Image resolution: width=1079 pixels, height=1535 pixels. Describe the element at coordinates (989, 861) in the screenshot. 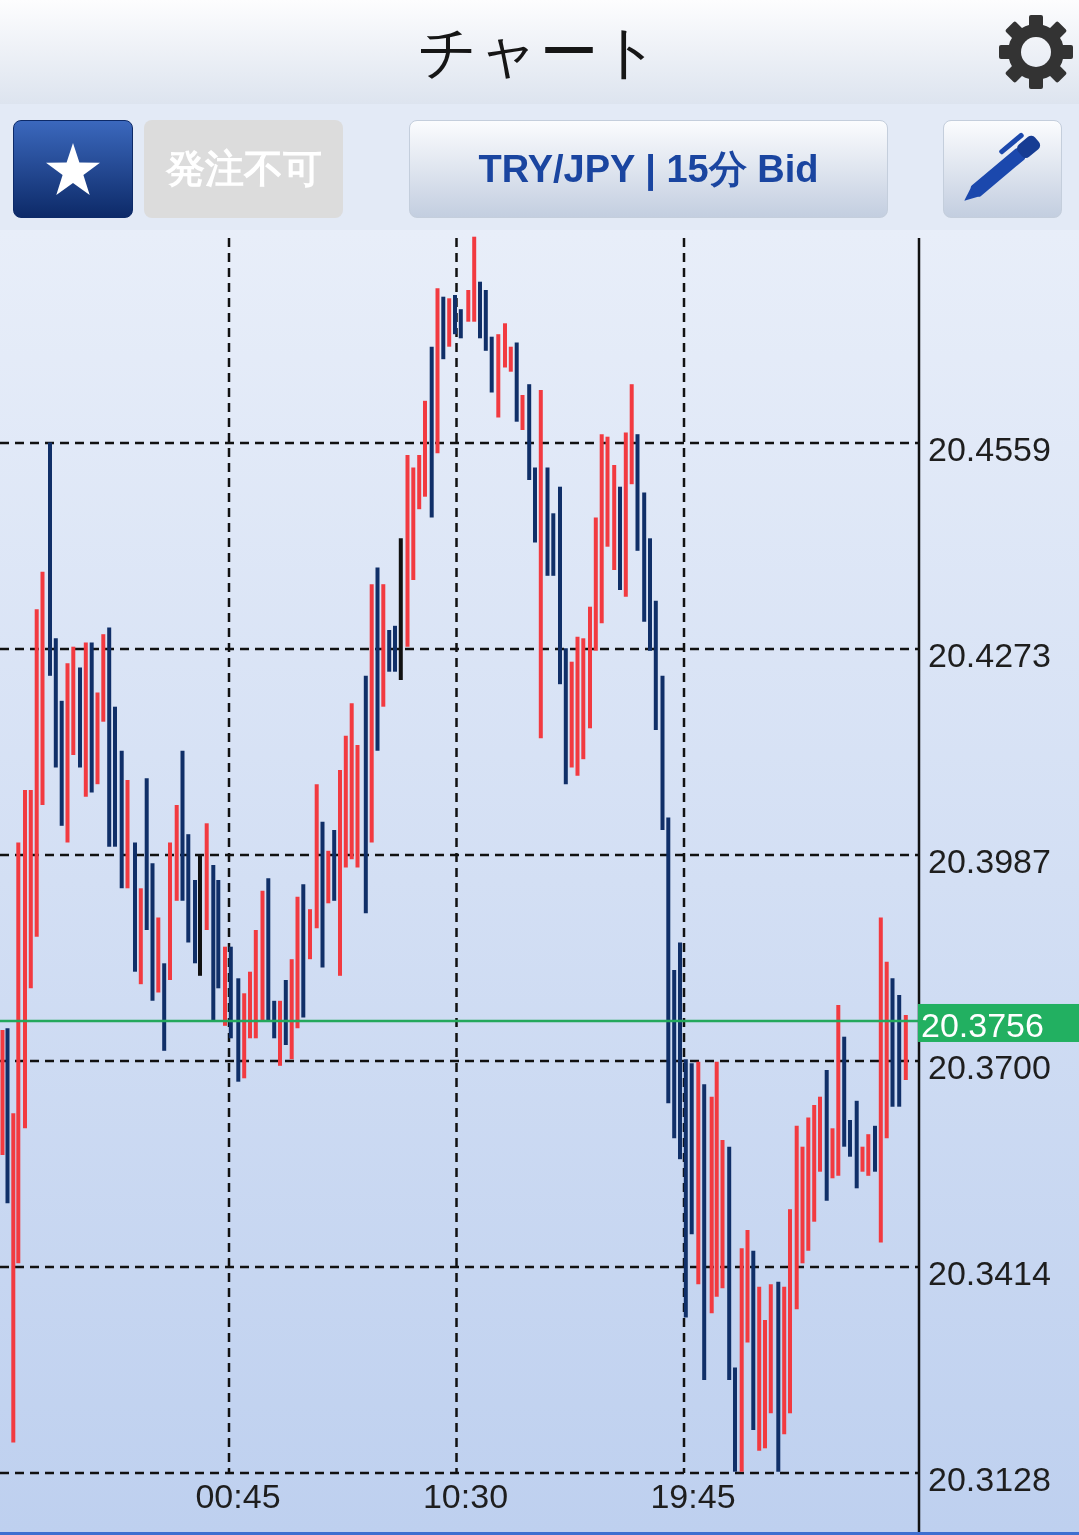

I see `price-axis-label: 20.3987` at that location.